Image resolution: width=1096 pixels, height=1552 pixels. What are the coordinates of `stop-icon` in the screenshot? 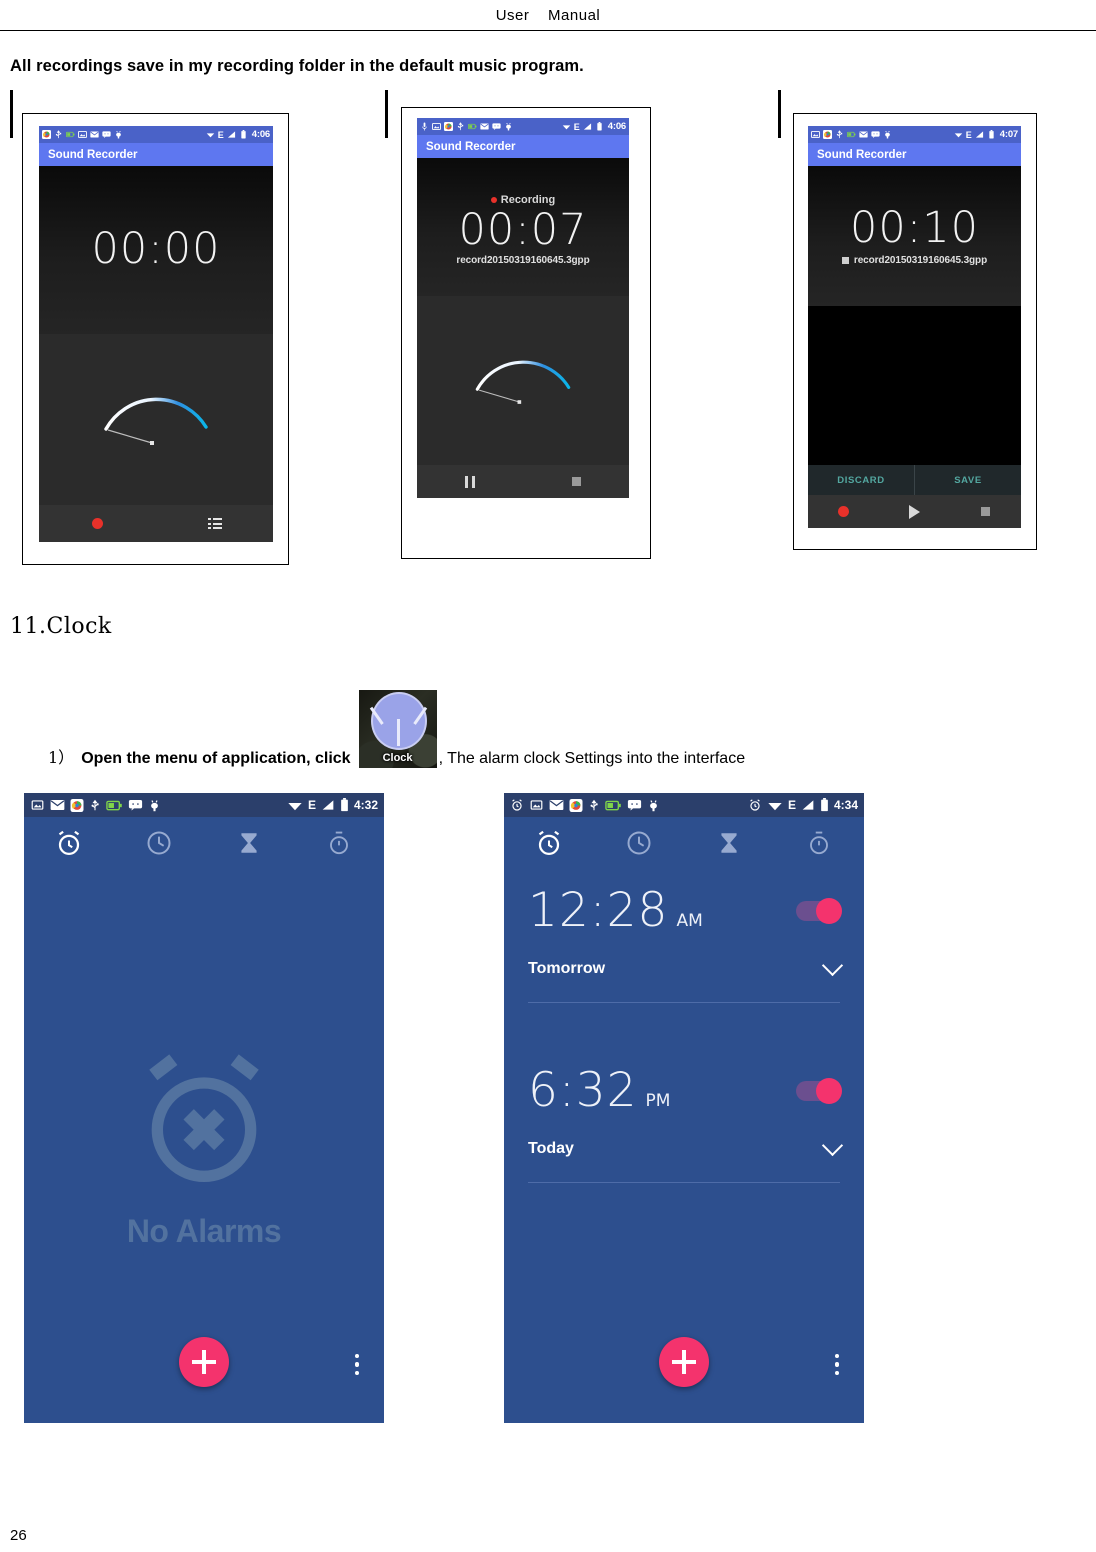 It's located at (985, 511).